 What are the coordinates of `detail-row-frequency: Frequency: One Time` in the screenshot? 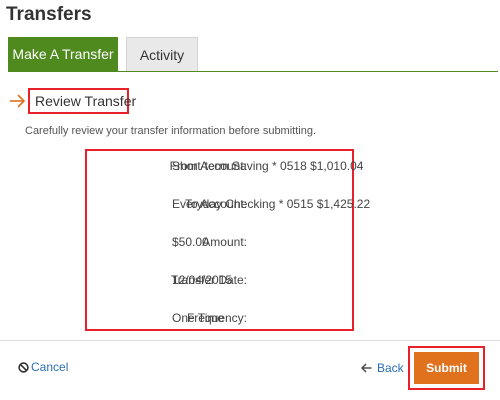 It's located at (219, 319).